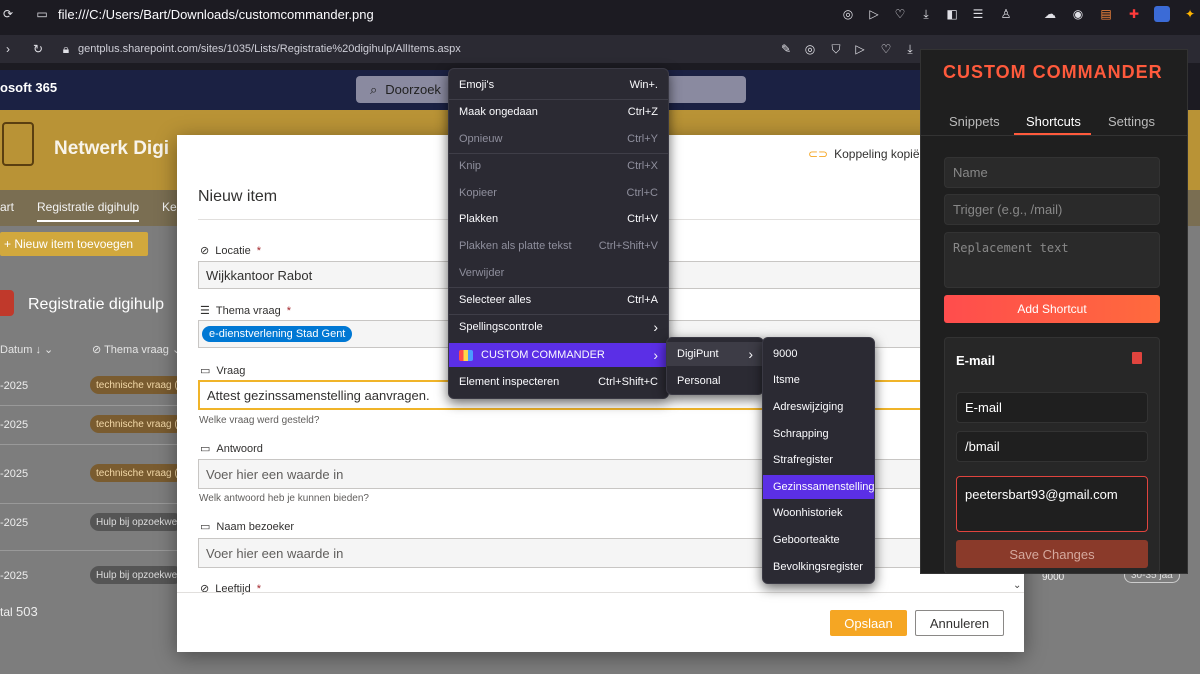 The image size is (1200, 674). Describe the element at coordinates (558, 219) in the screenshot. I see `menu-item-paste: Plakken Ctrl+V` at that location.